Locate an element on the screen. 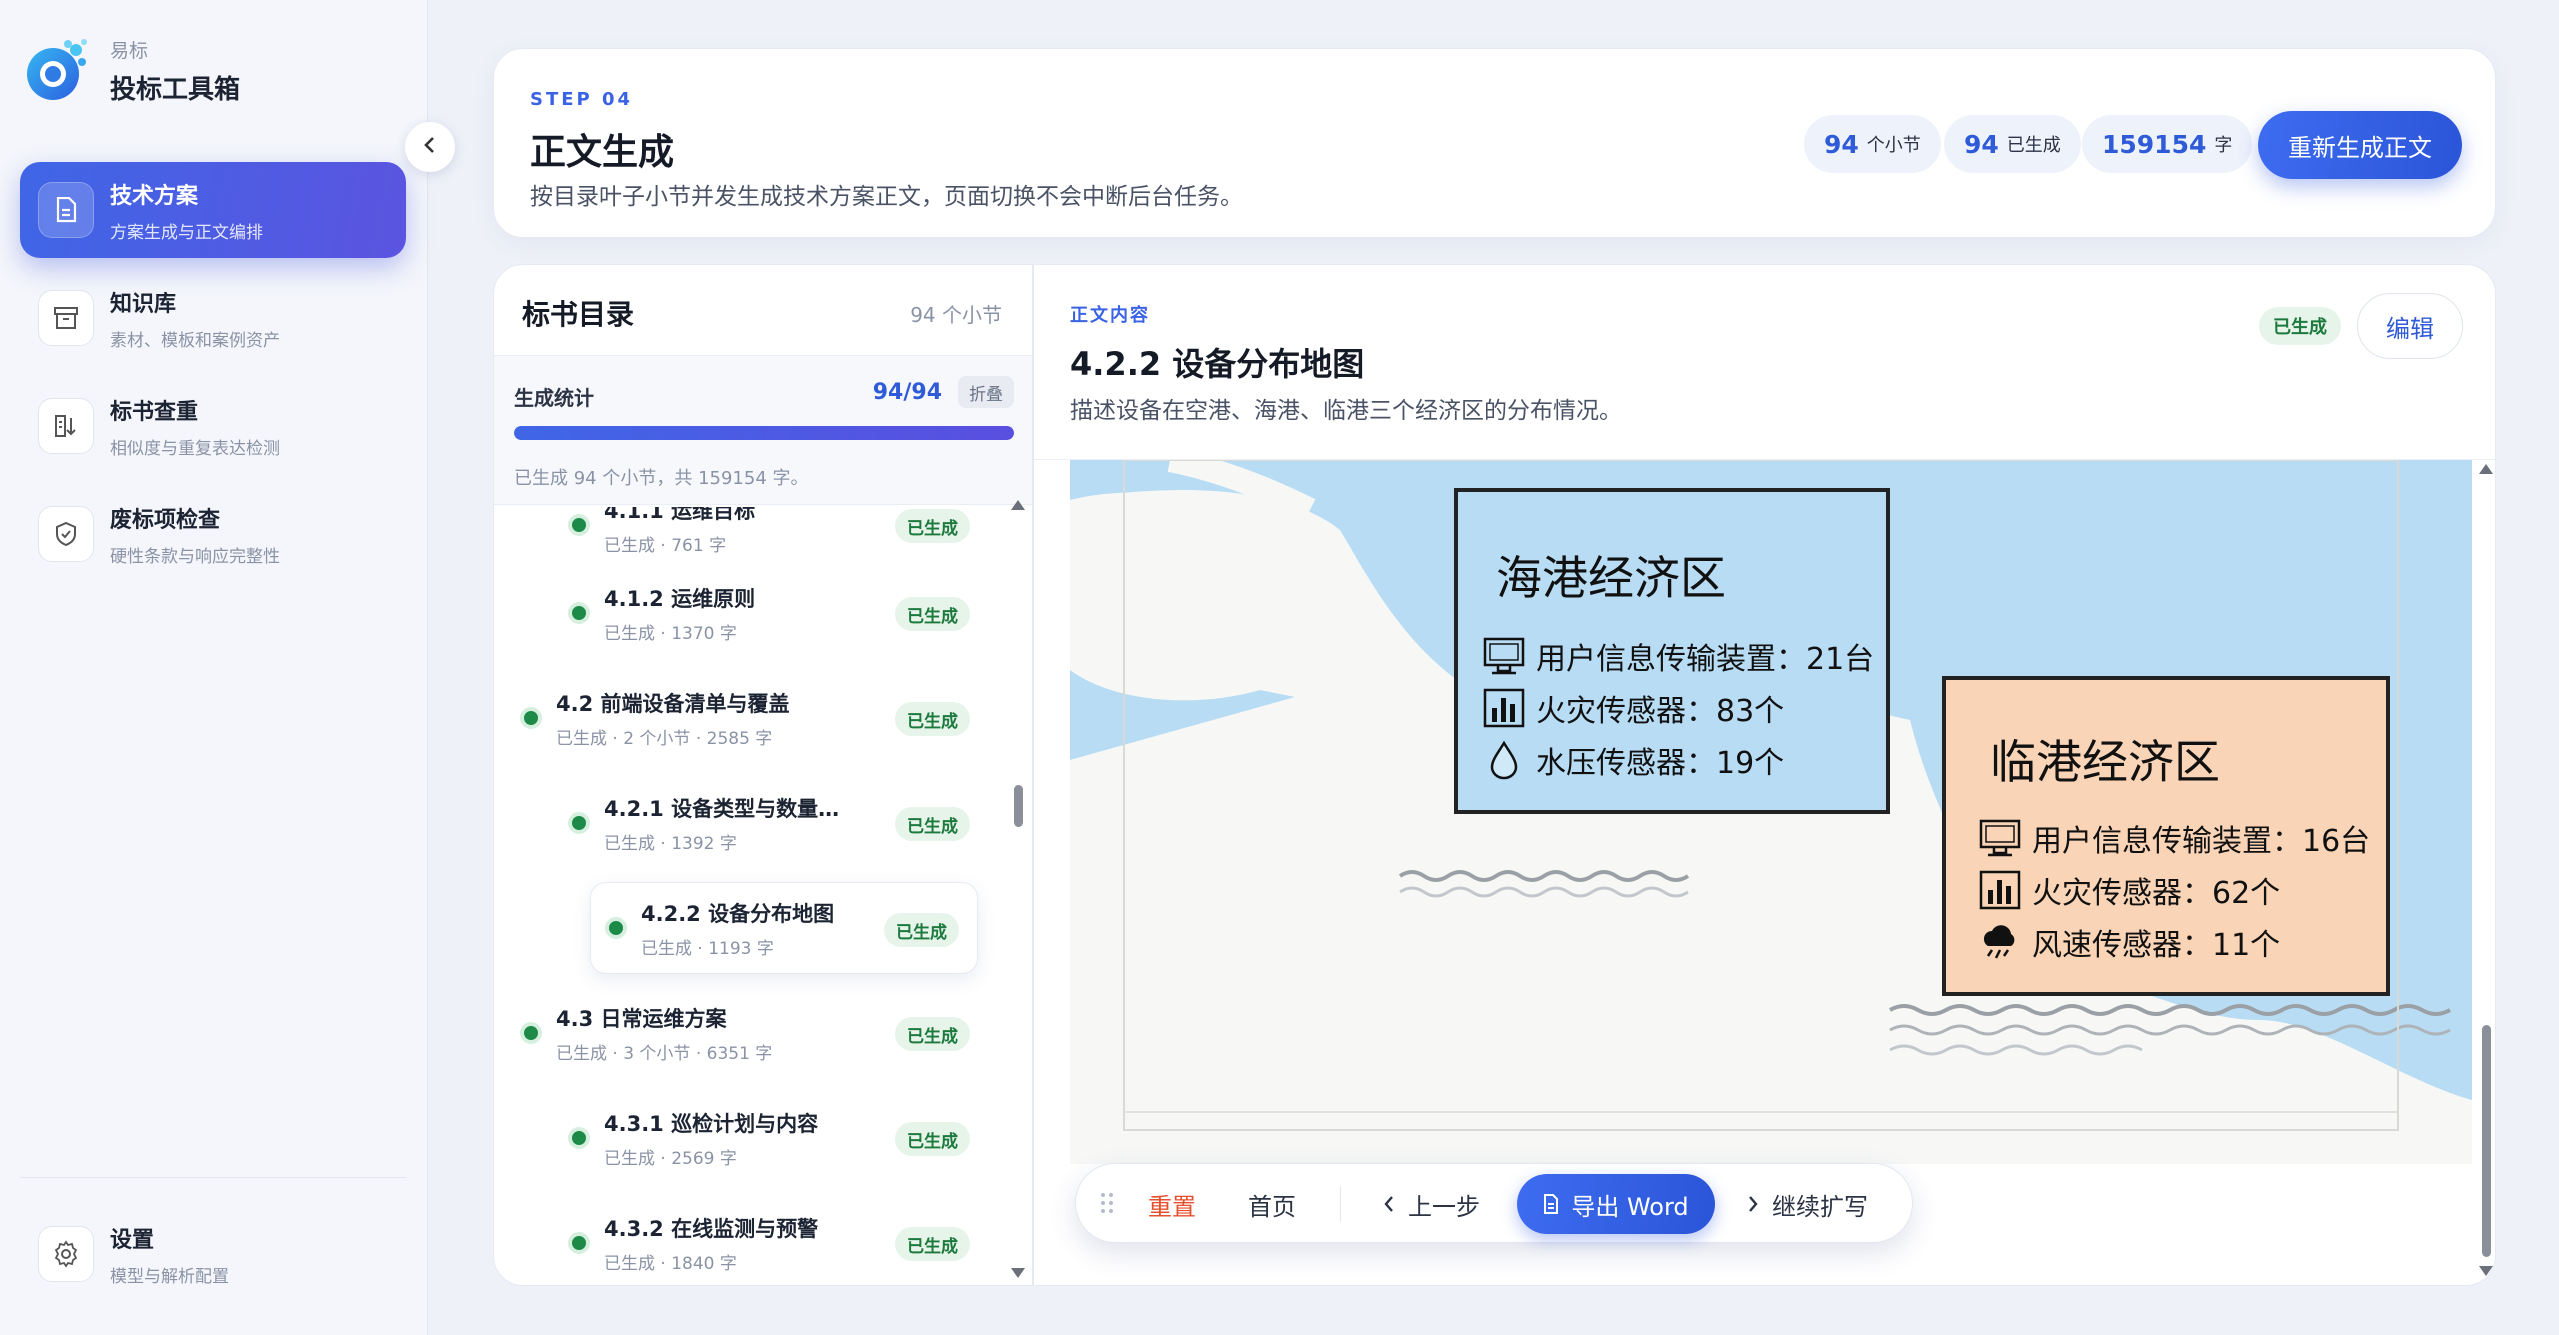  stats-title: 生成统计 is located at coordinates (554, 398).